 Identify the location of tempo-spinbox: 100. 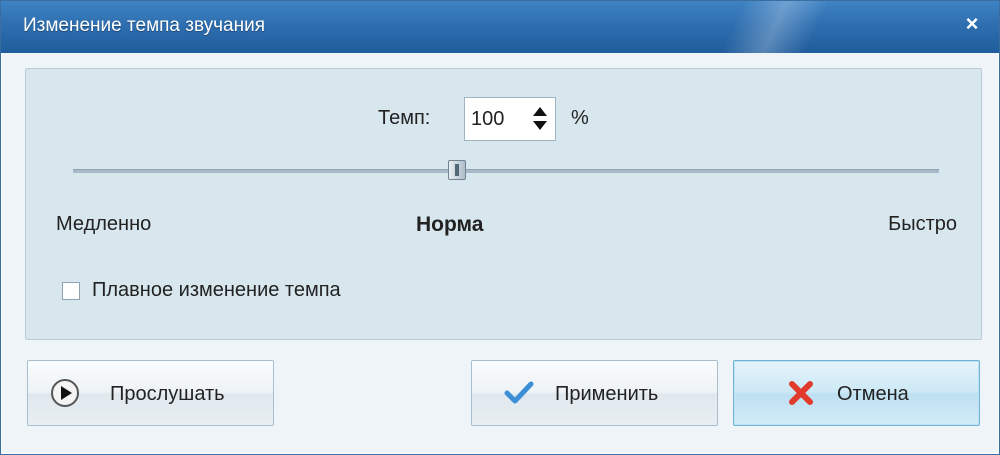
(510, 119).